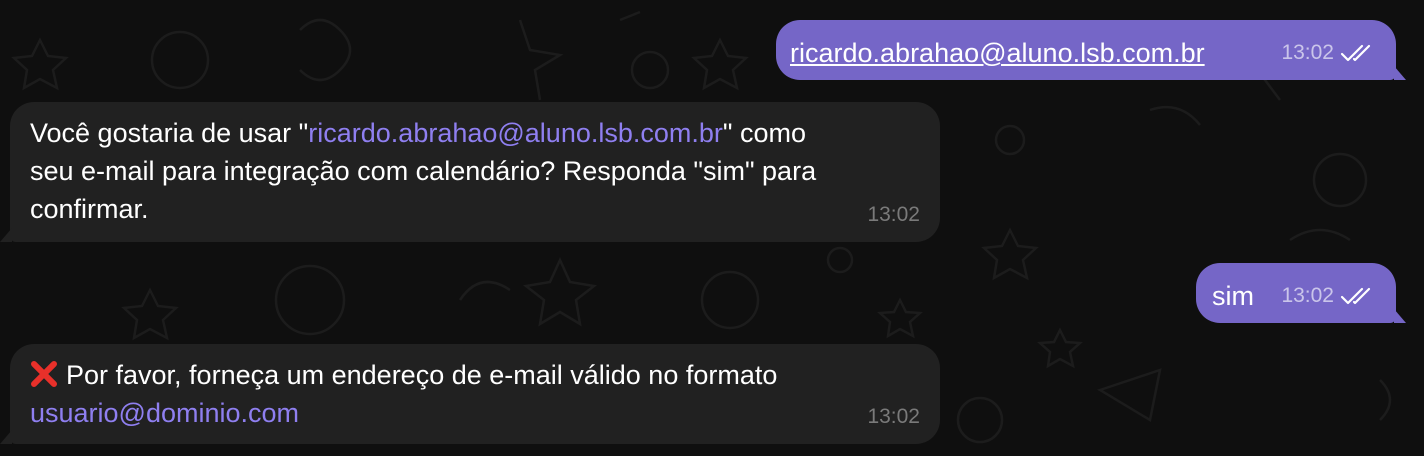  Describe the element at coordinates (44, 374) in the screenshot. I see `red-cross-icon` at that location.